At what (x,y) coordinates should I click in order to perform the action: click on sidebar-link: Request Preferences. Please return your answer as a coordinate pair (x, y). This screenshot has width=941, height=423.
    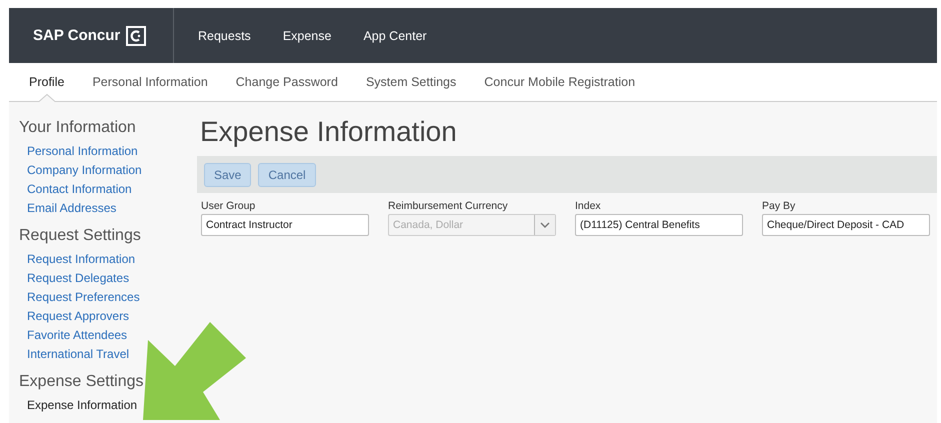
    Looking at the image, I should click on (83, 297).